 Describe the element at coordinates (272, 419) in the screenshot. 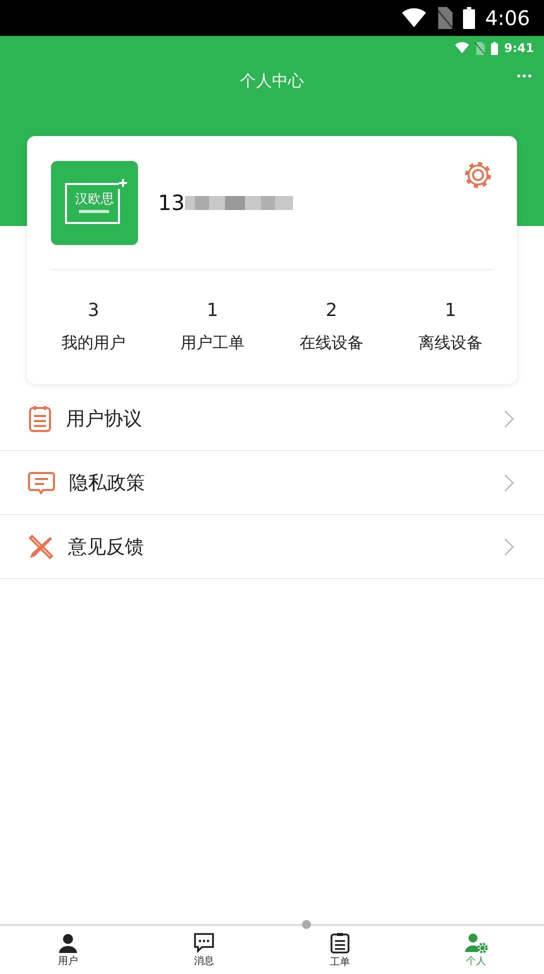

I see `menu-item: 用户协议` at that location.